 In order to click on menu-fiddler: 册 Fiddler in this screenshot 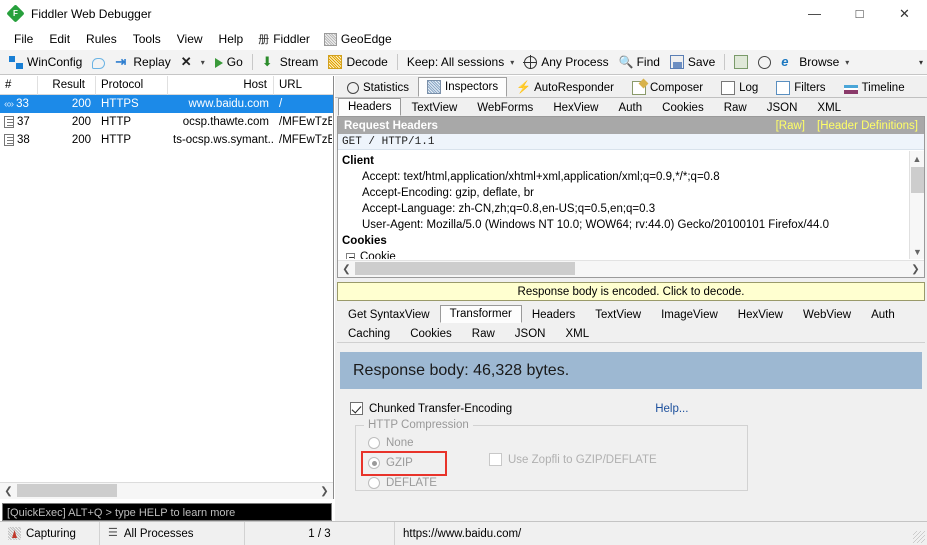, I will do `click(284, 39)`.